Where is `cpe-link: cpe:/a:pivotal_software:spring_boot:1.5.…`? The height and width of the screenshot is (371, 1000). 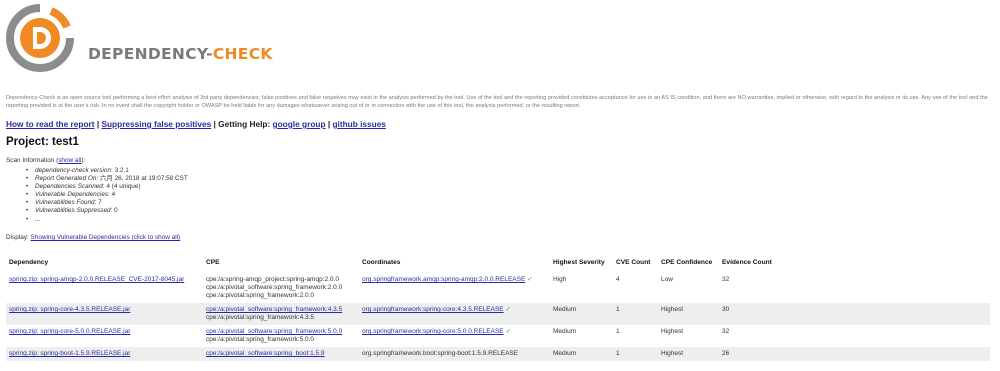
cpe-link: cpe:/a:pivotal_software:spring_boot:1.5.… is located at coordinates (265, 353).